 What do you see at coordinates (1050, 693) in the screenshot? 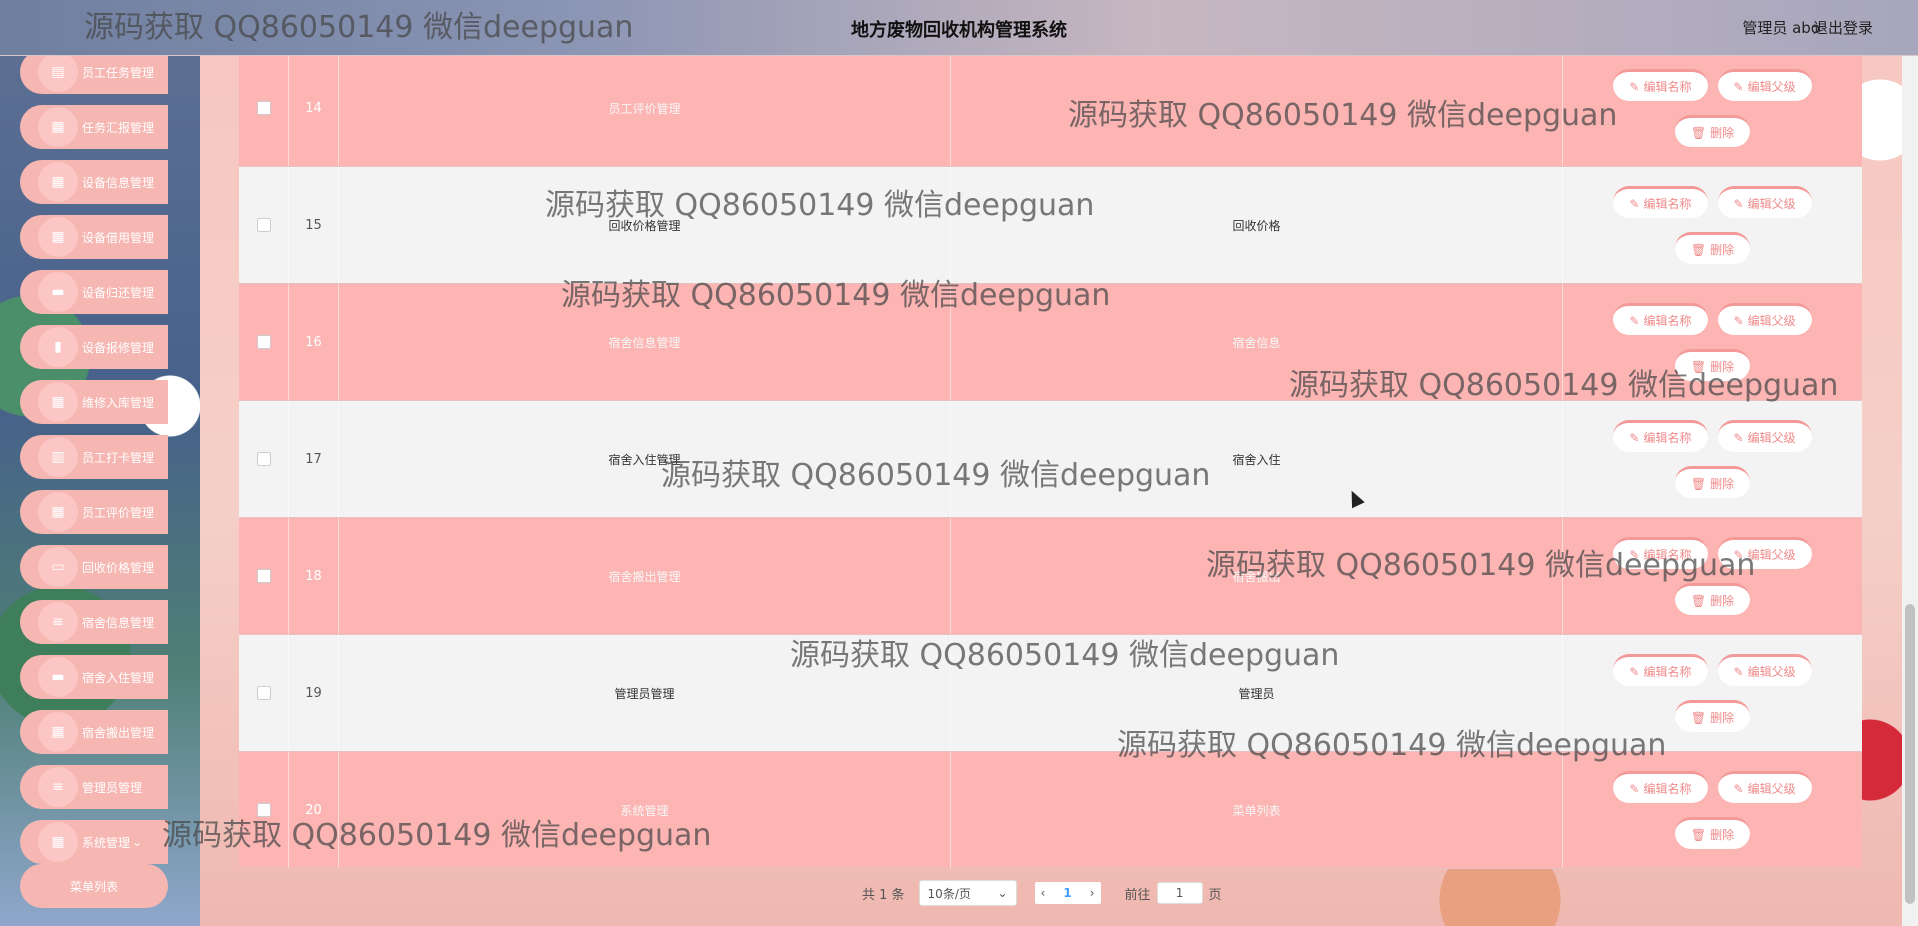
I see `table-row: 19 管理员管理 管理员 ✎ 编辑名称 ✎ 编辑父级 🗑 删除` at bounding box center [1050, 693].